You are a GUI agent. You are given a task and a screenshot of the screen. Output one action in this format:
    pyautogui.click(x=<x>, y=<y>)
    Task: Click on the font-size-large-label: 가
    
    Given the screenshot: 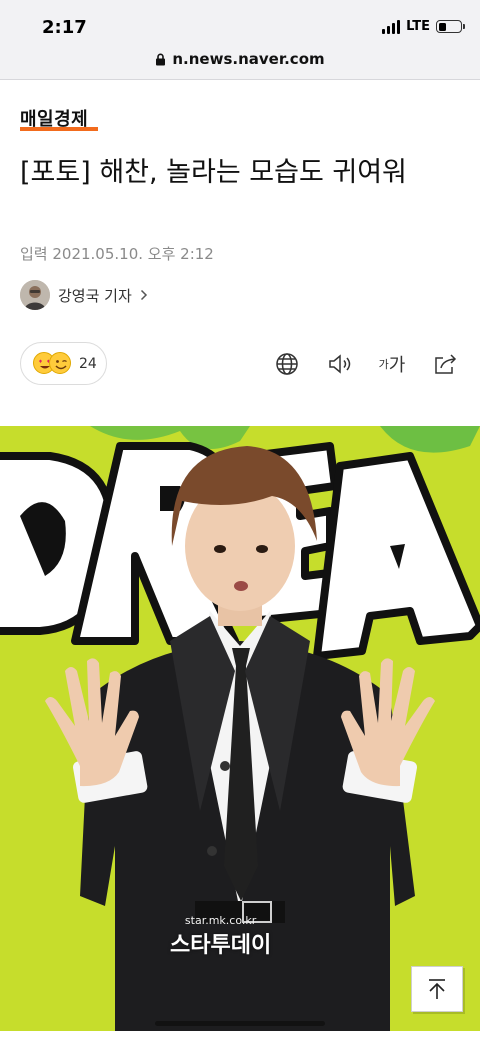 What is the action you would take?
    pyautogui.click(x=397, y=365)
    